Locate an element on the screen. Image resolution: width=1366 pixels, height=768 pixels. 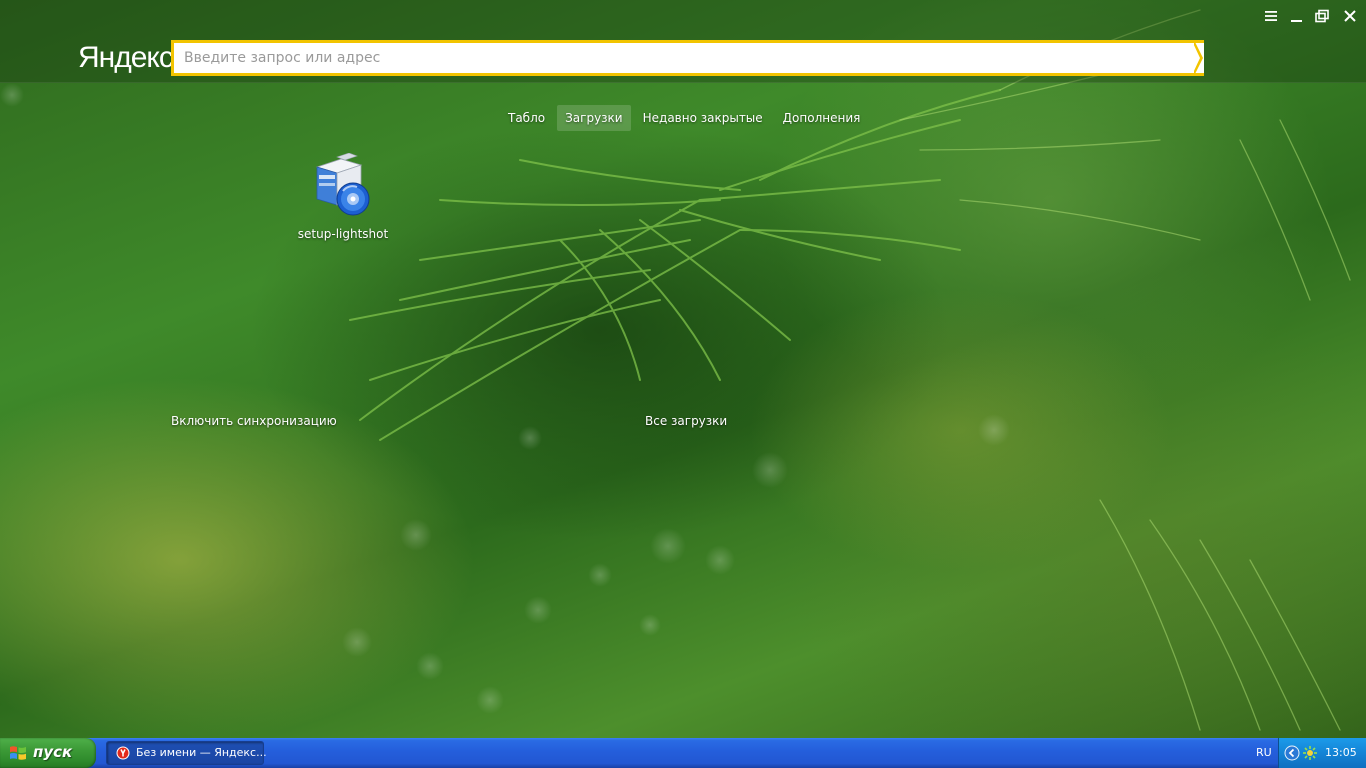
windows-flag-icon is located at coordinates (18, 753).